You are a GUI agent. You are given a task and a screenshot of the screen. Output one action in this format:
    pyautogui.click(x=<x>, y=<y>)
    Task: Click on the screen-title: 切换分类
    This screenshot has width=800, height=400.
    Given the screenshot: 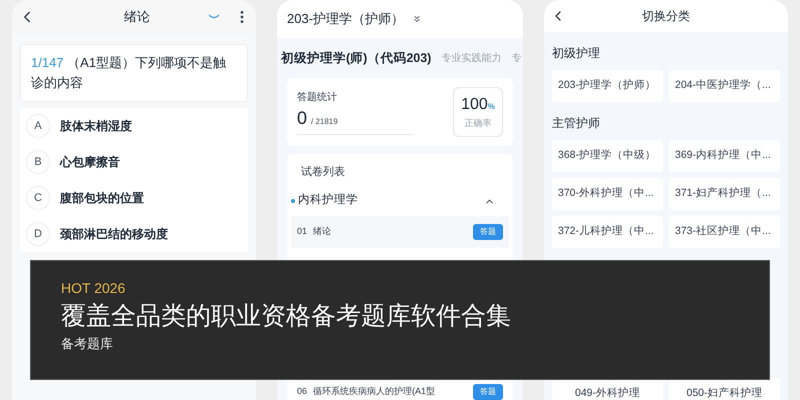 What is the action you would take?
    pyautogui.click(x=666, y=16)
    